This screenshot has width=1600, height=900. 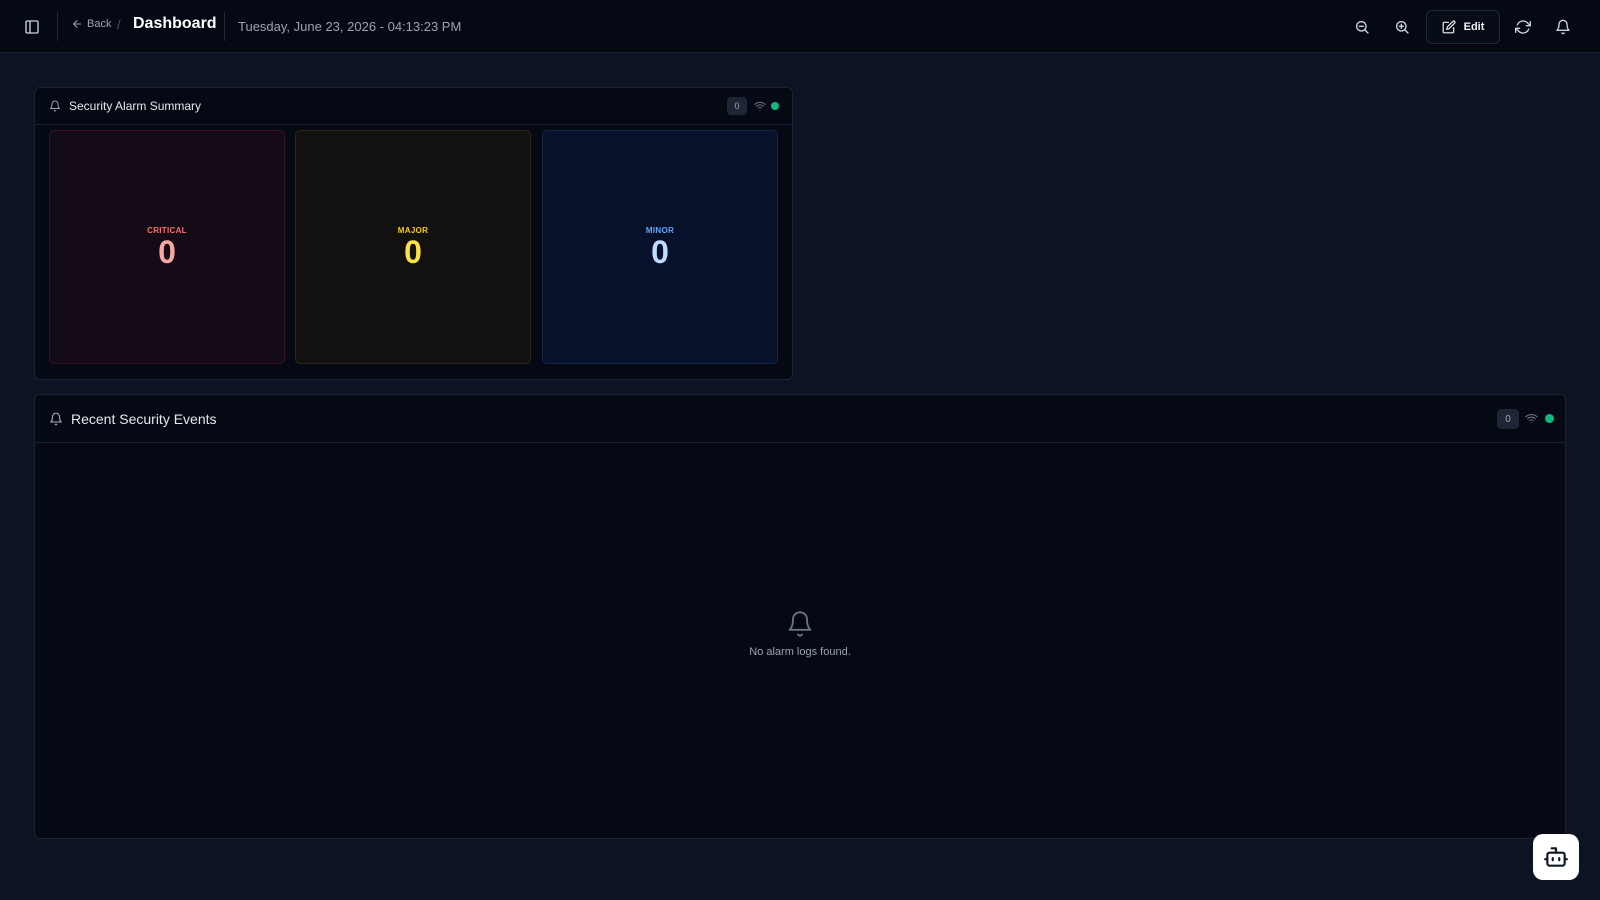 I want to click on refresh-icon, so click(x=1523, y=27).